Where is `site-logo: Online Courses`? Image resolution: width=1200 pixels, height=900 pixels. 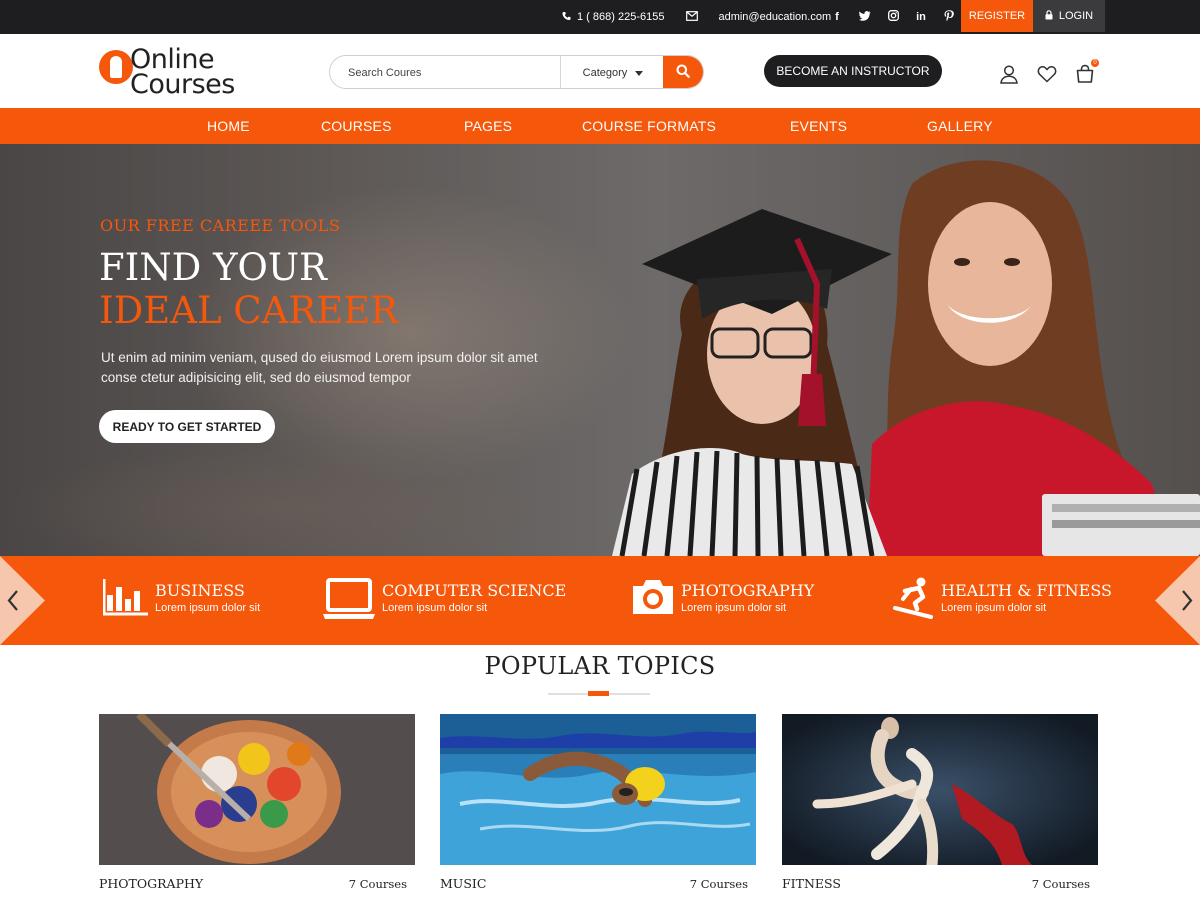
site-logo: Online Courses is located at coordinates (179, 73).